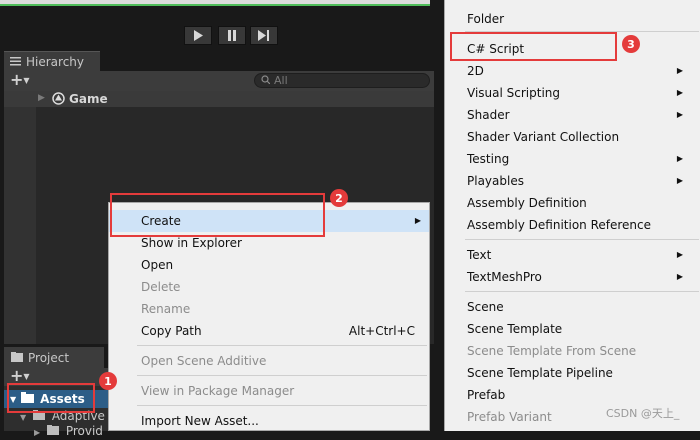 The width and height of the screenshot is (700, 440). Describe the element at coordinates (543, 137) in the screenshot. I see `submenu-item-label: Shader Variant Collection` at that location.